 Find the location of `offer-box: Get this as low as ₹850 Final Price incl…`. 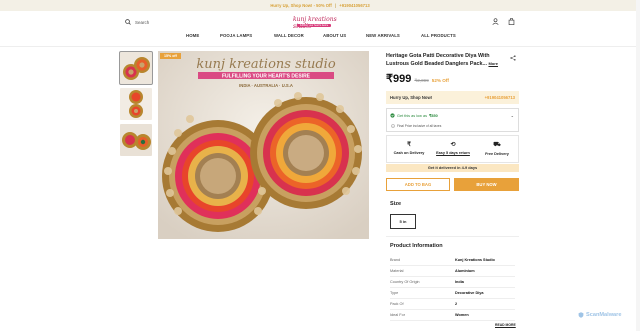

offer-box: Get this as low as ₹850 Final Price incl… is located at coordinates (452, 120).